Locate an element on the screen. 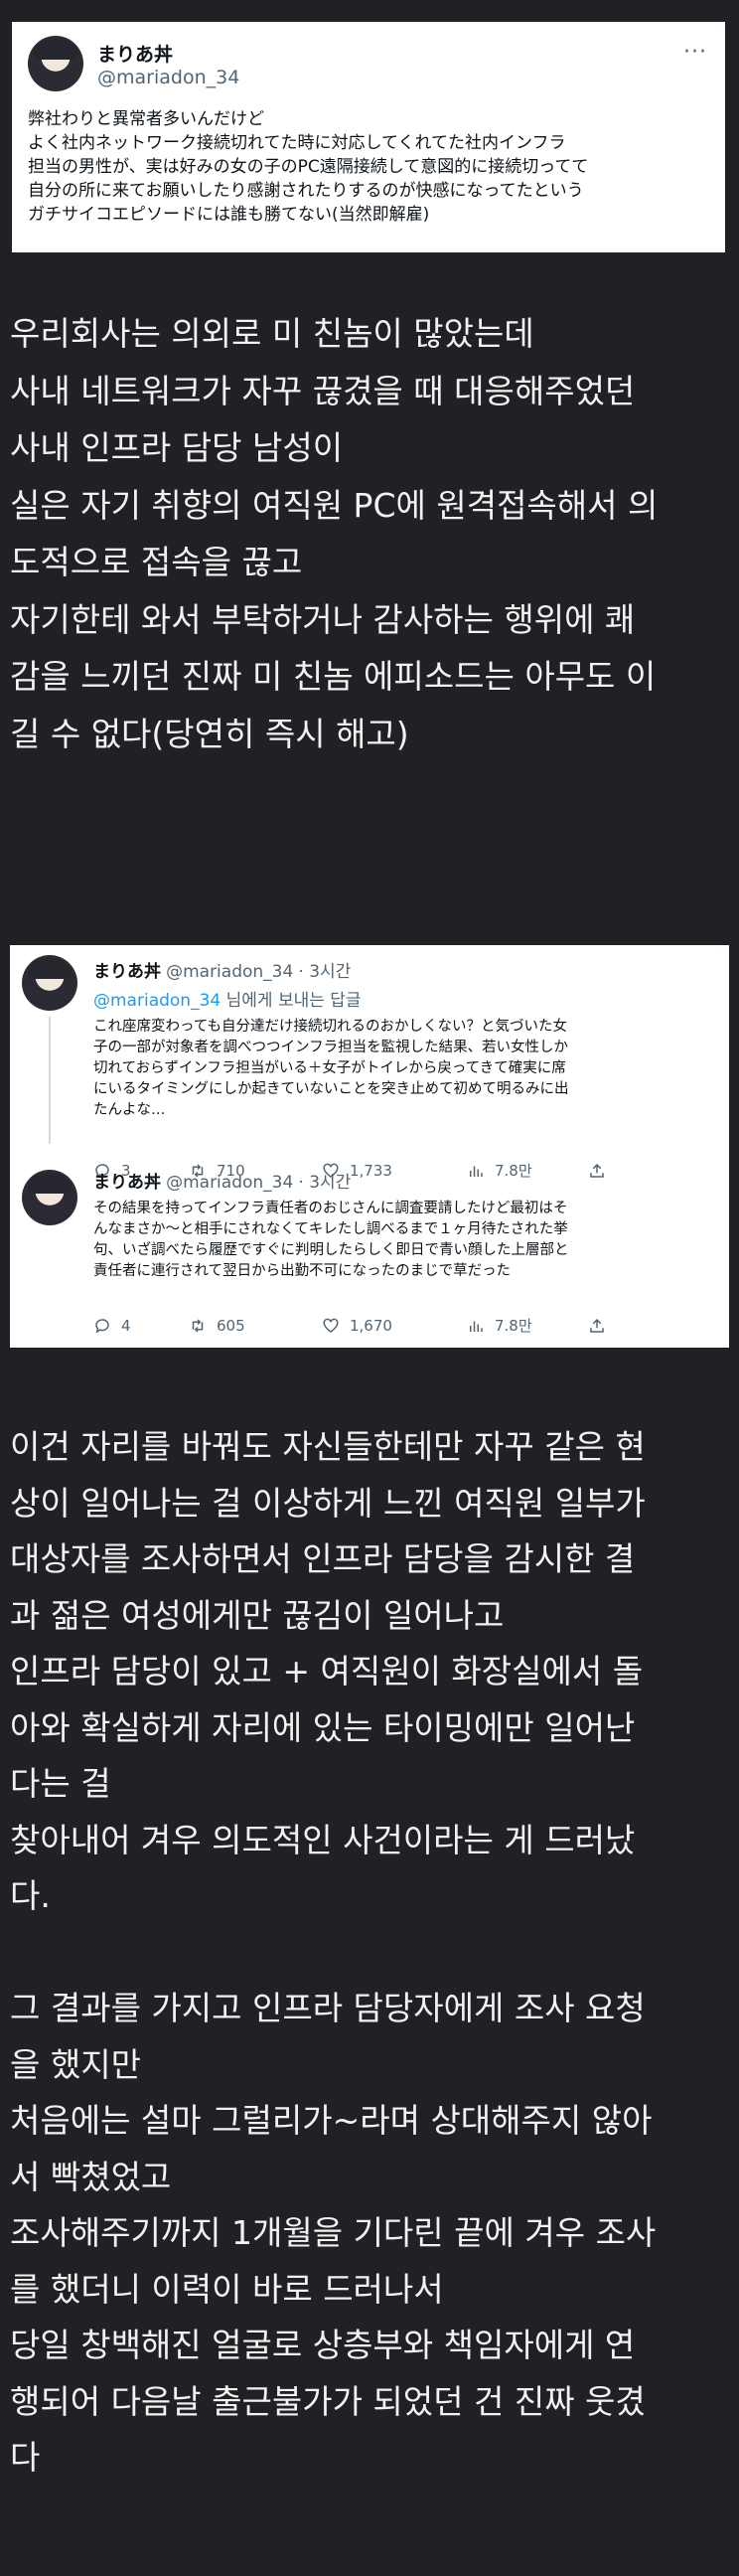  action-bar: 4 605 1,670 7.8만 is located at coordinates (350, 1325).